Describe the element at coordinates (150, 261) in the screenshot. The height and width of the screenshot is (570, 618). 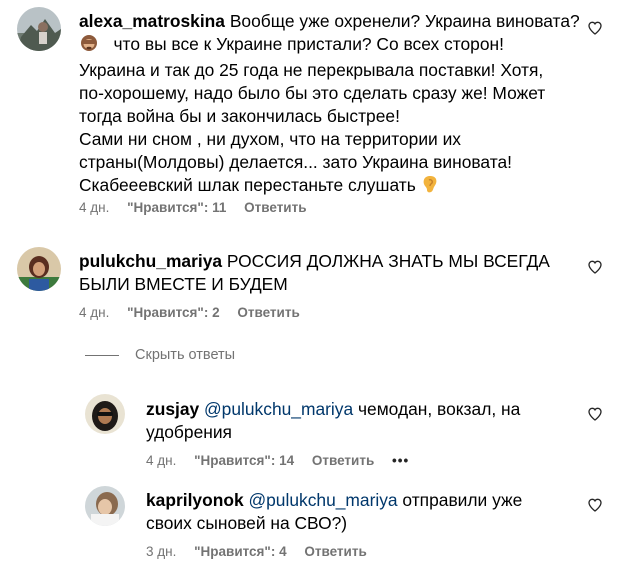
I see `comment-username: pulukchu_mariya` at that location.